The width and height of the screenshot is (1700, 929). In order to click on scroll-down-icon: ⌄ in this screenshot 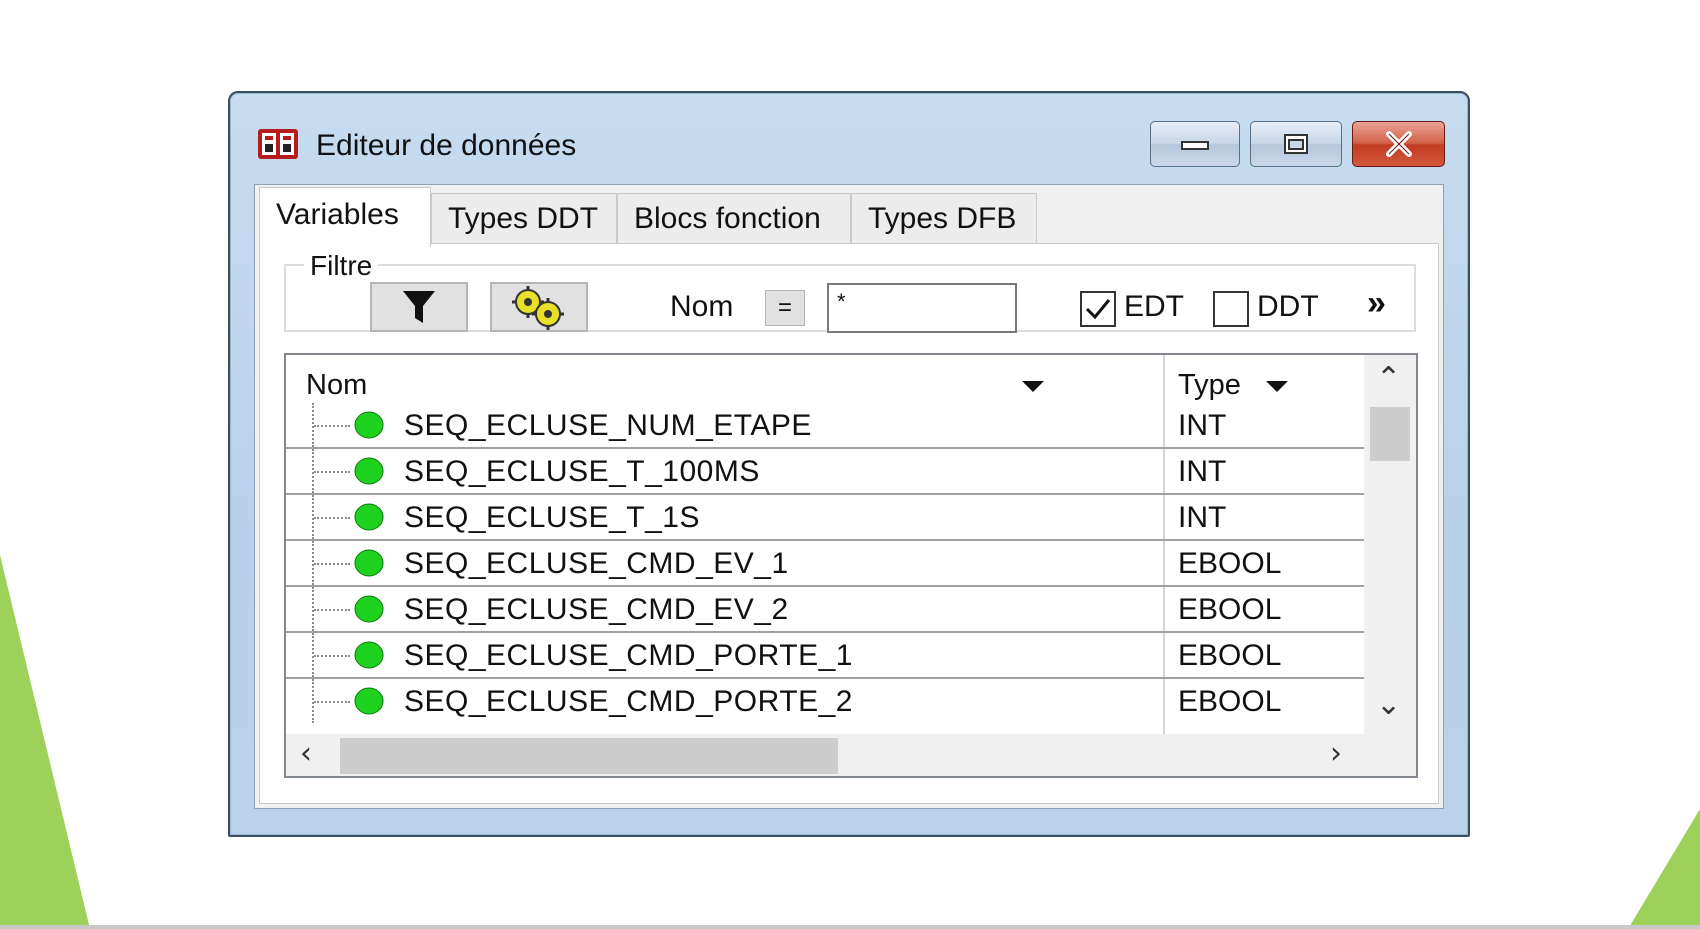, I will do `click(1388, 704)`.